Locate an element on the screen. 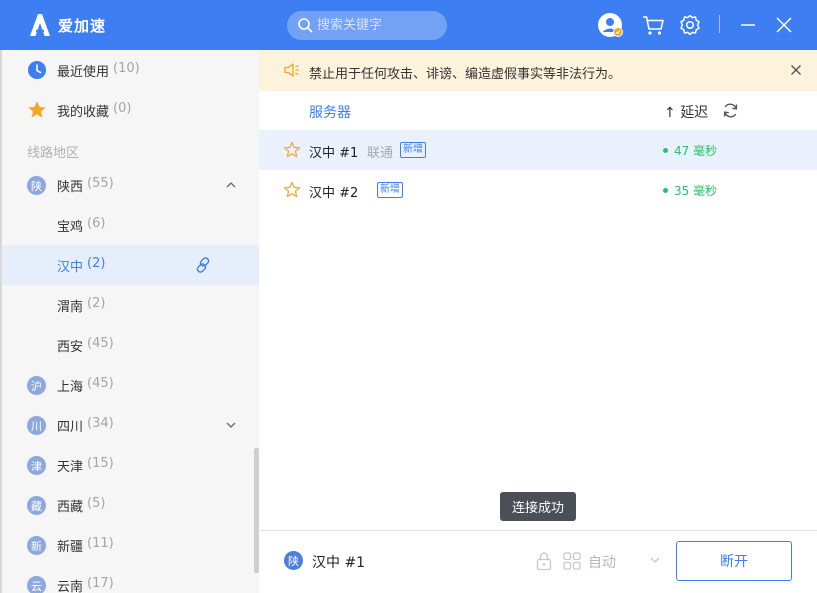 This screenshot has width=817, height=593. sidebar-item-label: 四川 is located at coordinates (70, 427).